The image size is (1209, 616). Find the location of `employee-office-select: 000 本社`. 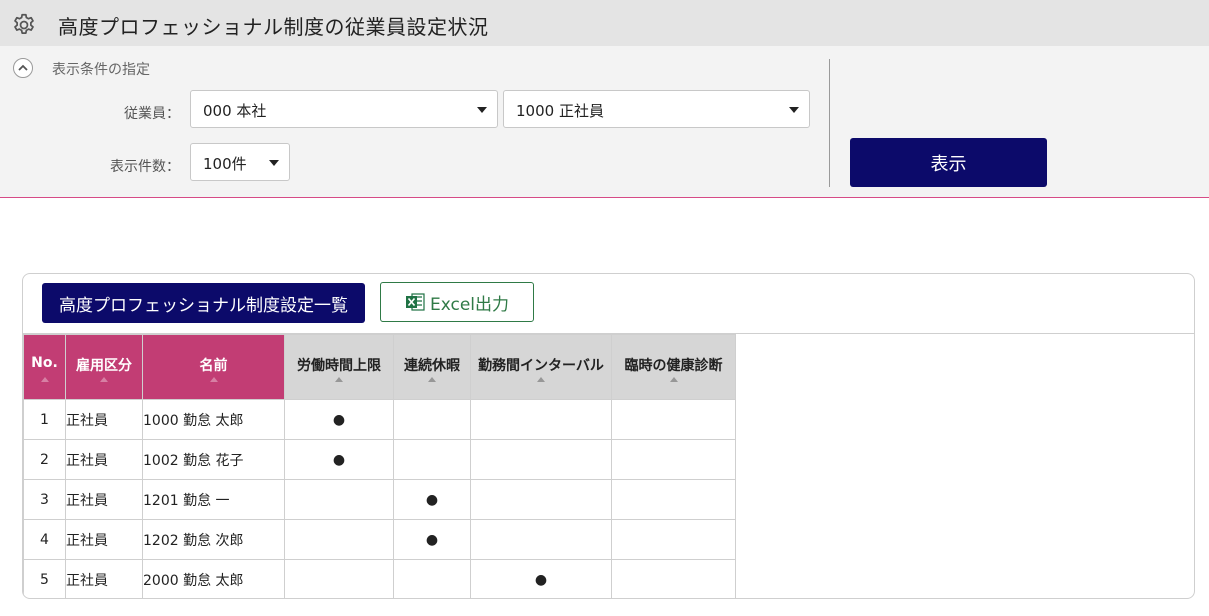

employee-office-select: 000 本社 is located at coordinates (344, 109).